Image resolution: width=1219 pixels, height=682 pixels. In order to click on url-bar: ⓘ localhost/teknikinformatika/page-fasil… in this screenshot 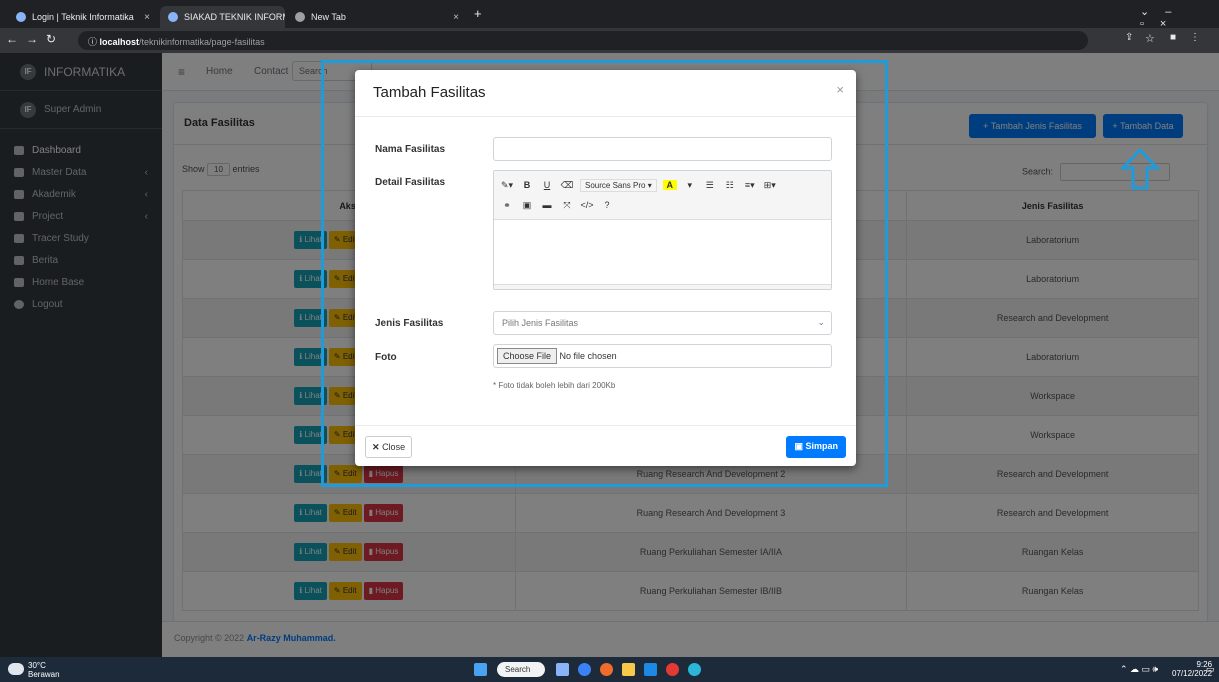, I will do `click(583, 40)`.